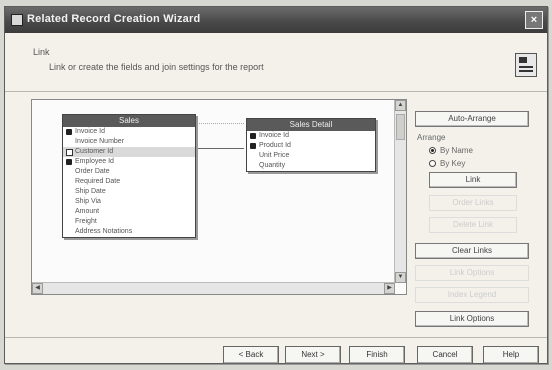 Image resolution: width=552 pixels, height=370 pixels. What do you see at coordinates (251, 355) in the screenshot?
I see `back-button: < Back` at bounding box center [251, 355].